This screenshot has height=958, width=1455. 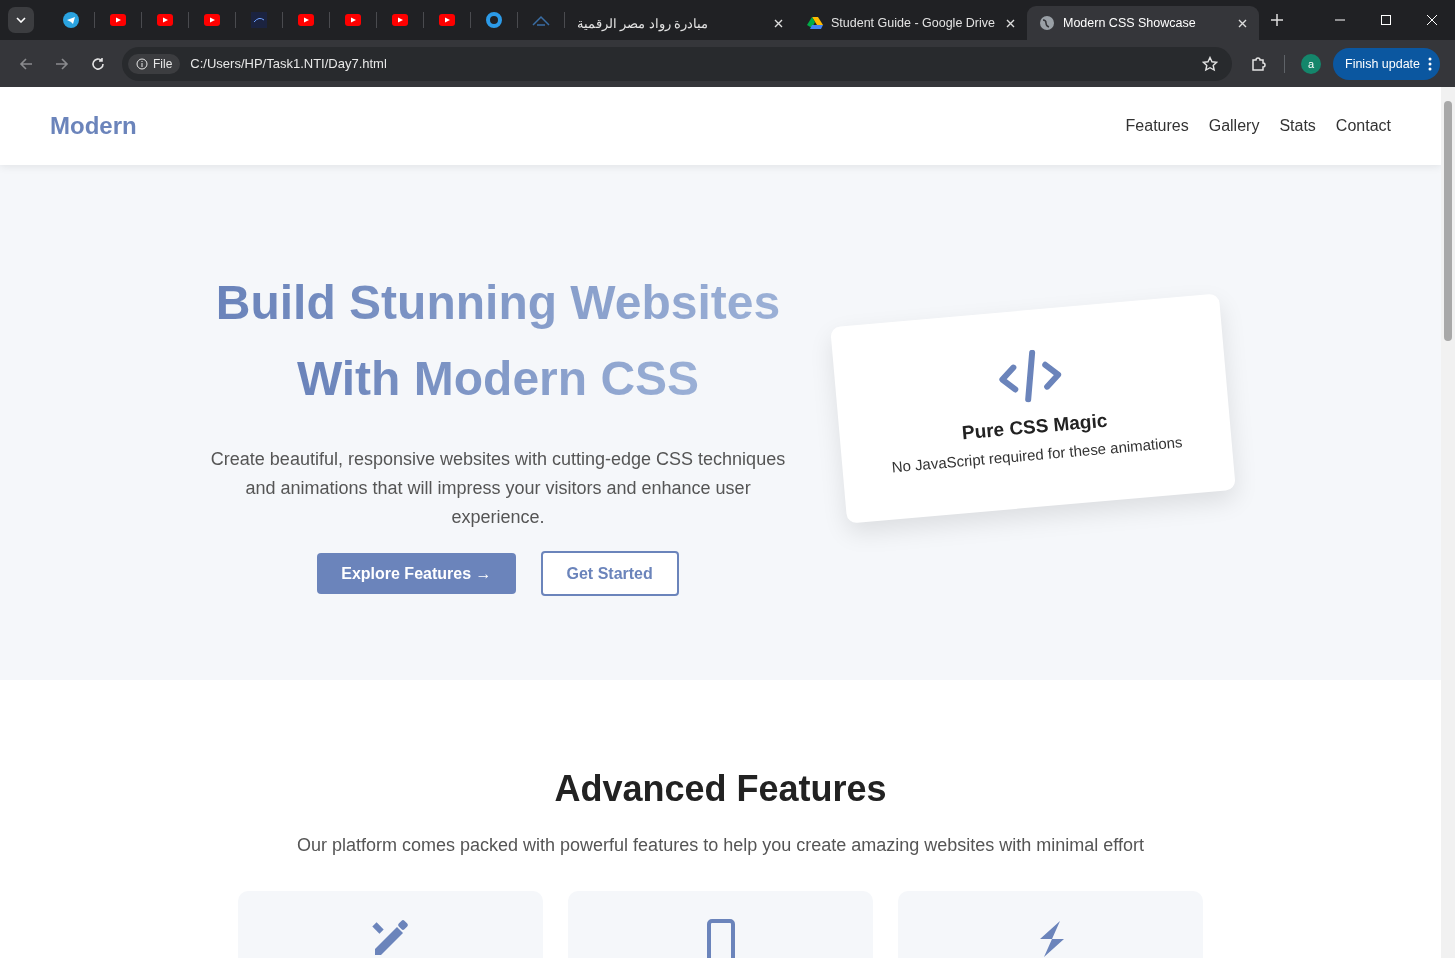 I want to click on paper-plane-icon, so click(x=71, y=20).